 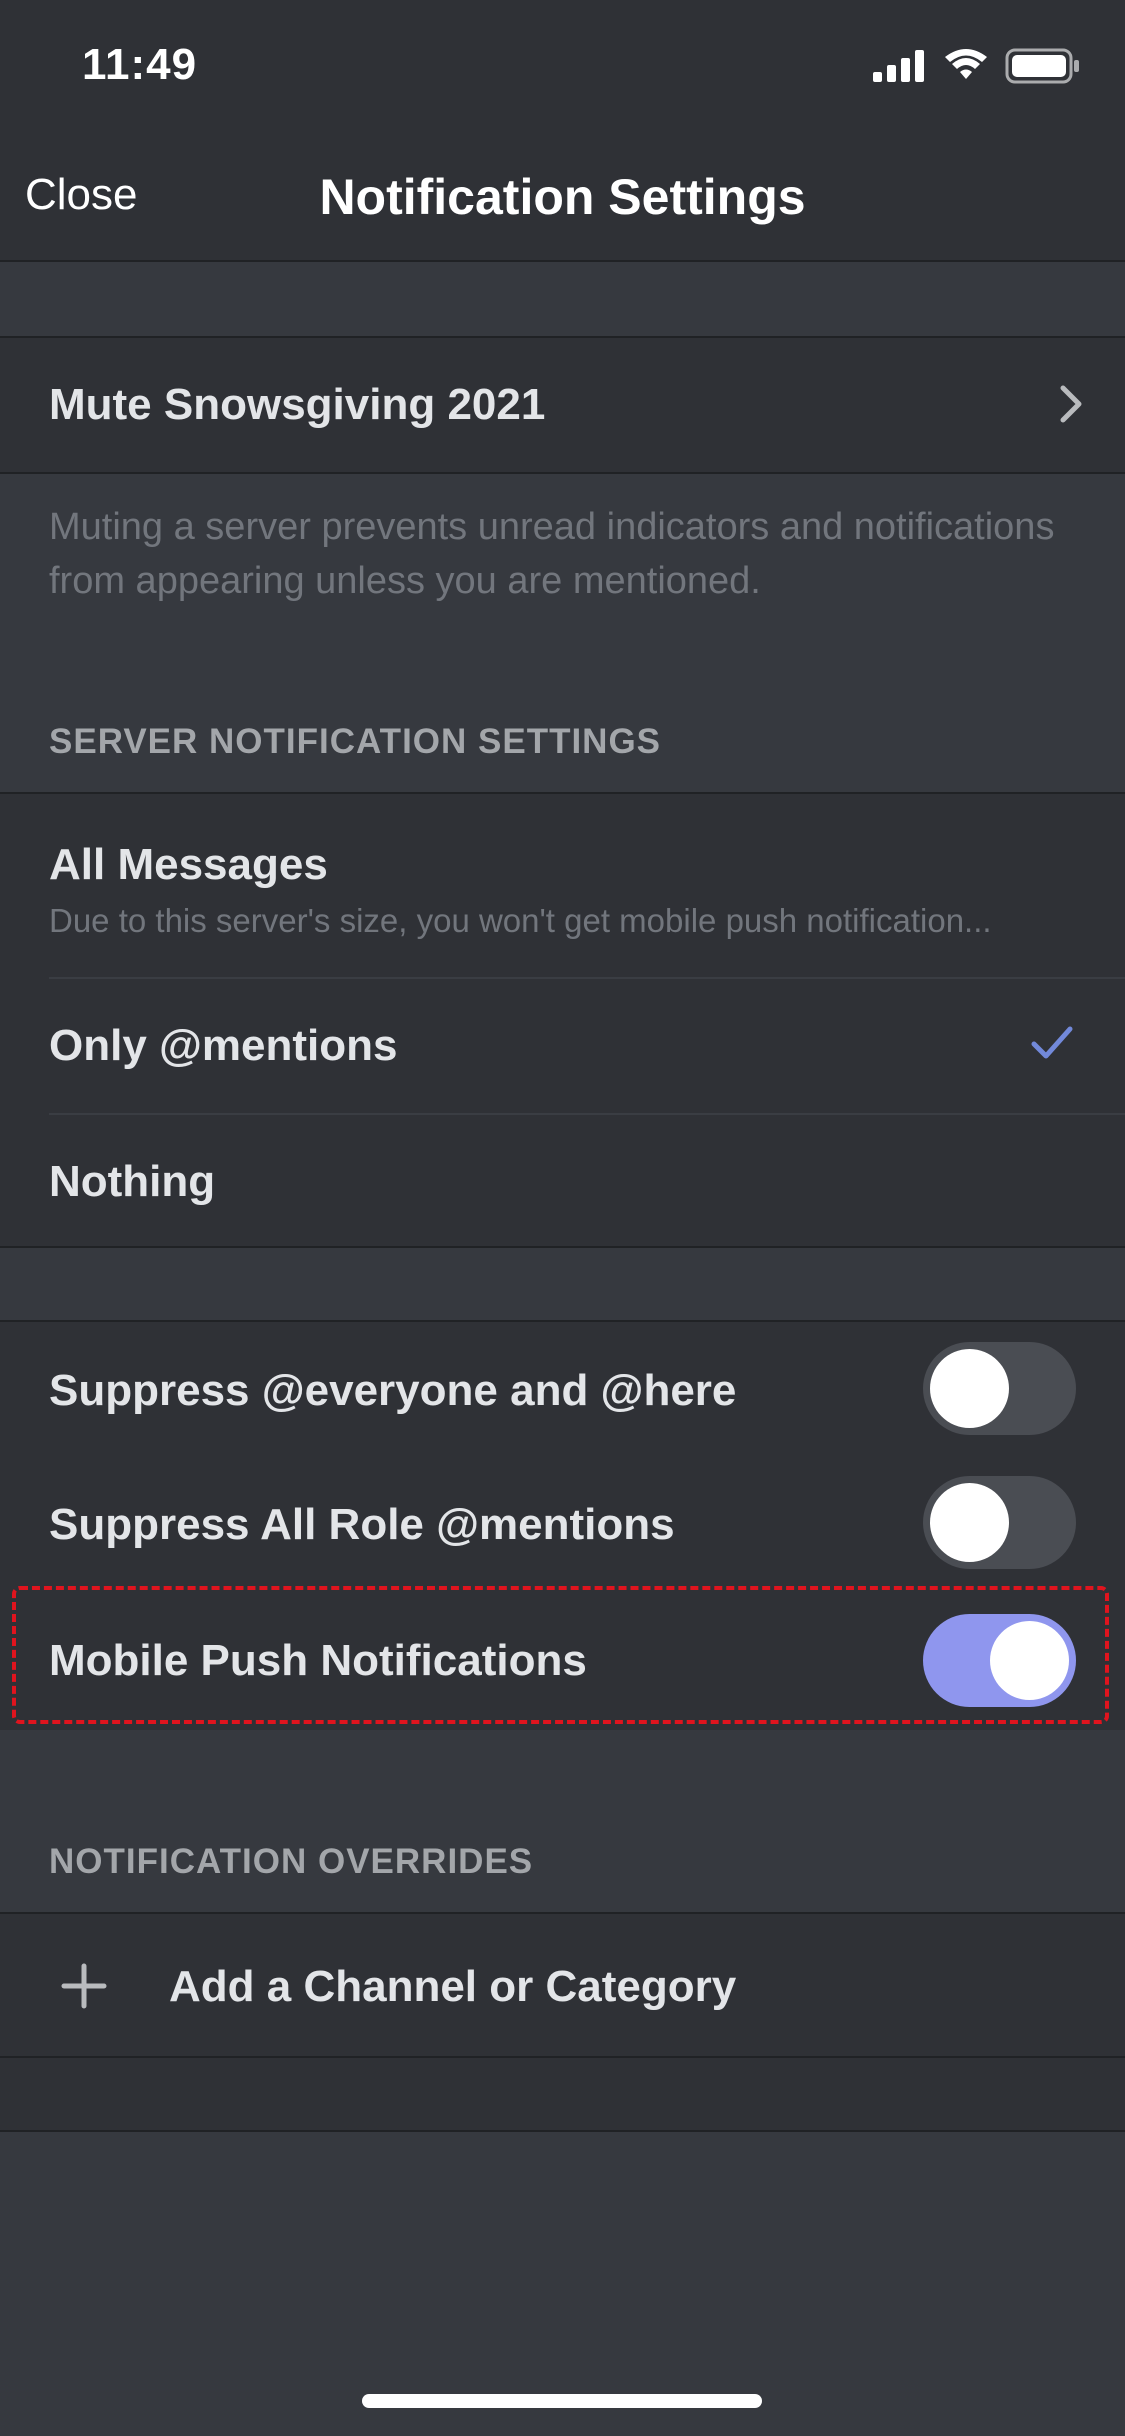 What do you see at coordinates (562, 1181) in the screenshot?
I see `option-nothing: Nothing` at bounding box center [562, 1181].